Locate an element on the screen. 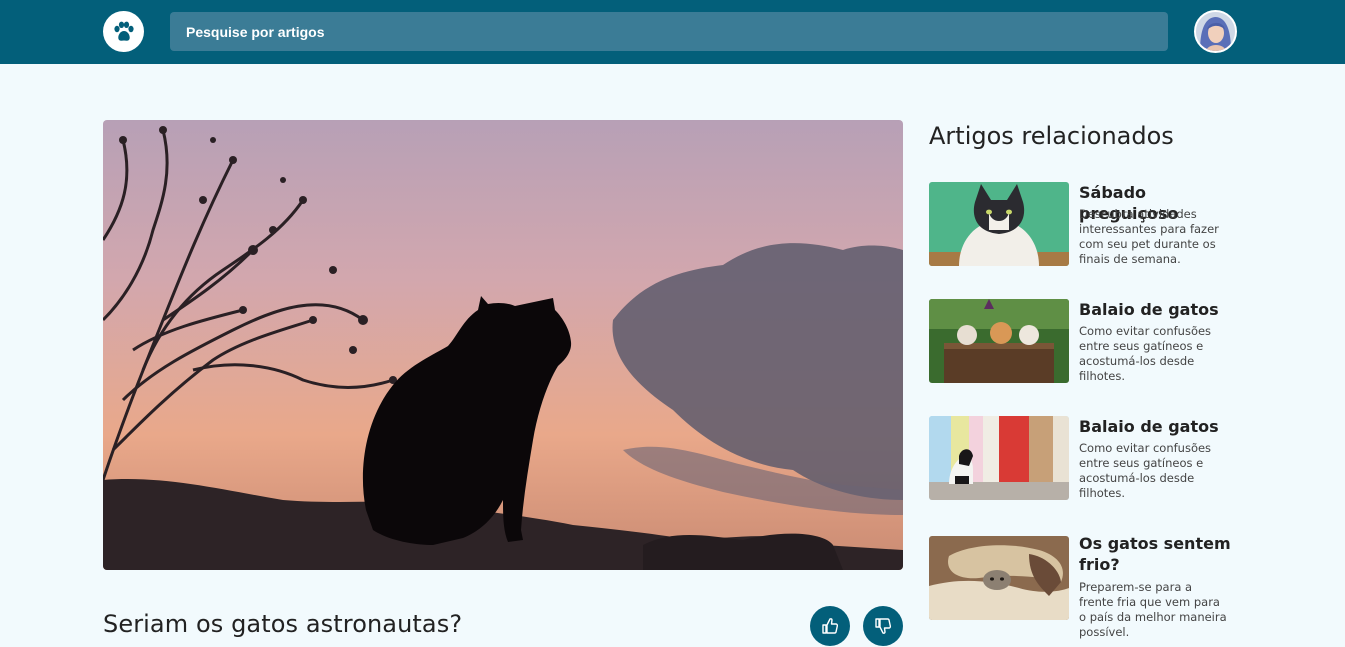 The height and width of the screenshot is (647, 1345). like-button is located at coordinates (830, 626).